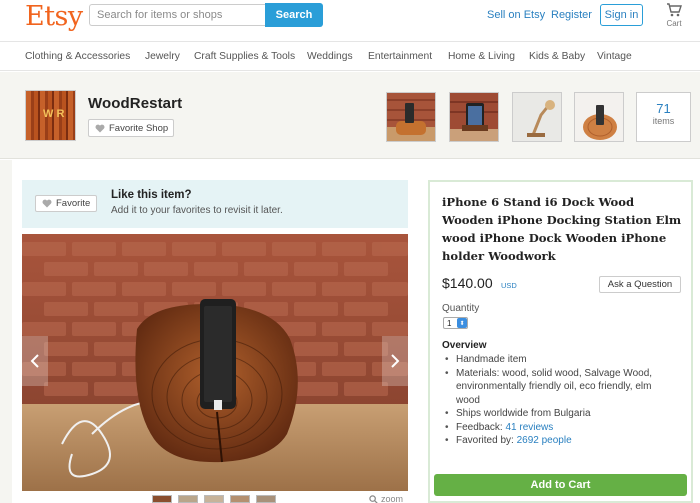  What do you see at coordinates (135, 103) in the screenshot?
I see `shop-name: WoodRestart` at bounding box center [135, 103].